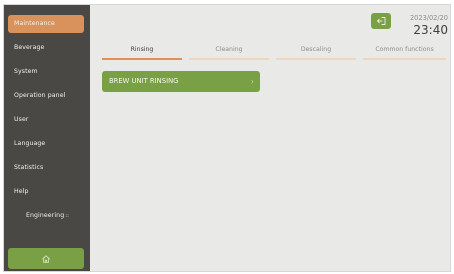 The width and height of the screenshot is (454, 274). I want to click on tab-descaling: Descaling, so click(316, 52).